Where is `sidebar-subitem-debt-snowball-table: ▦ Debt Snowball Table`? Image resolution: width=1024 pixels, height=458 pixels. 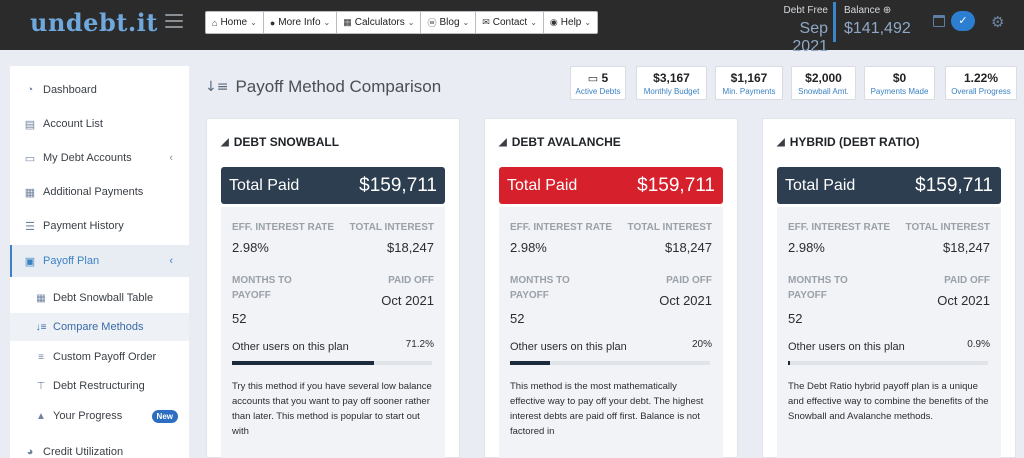 sidebar-subitem-debt-snowball-table: ▦ Debt Snowball Table is located at coordinates (99, 298).